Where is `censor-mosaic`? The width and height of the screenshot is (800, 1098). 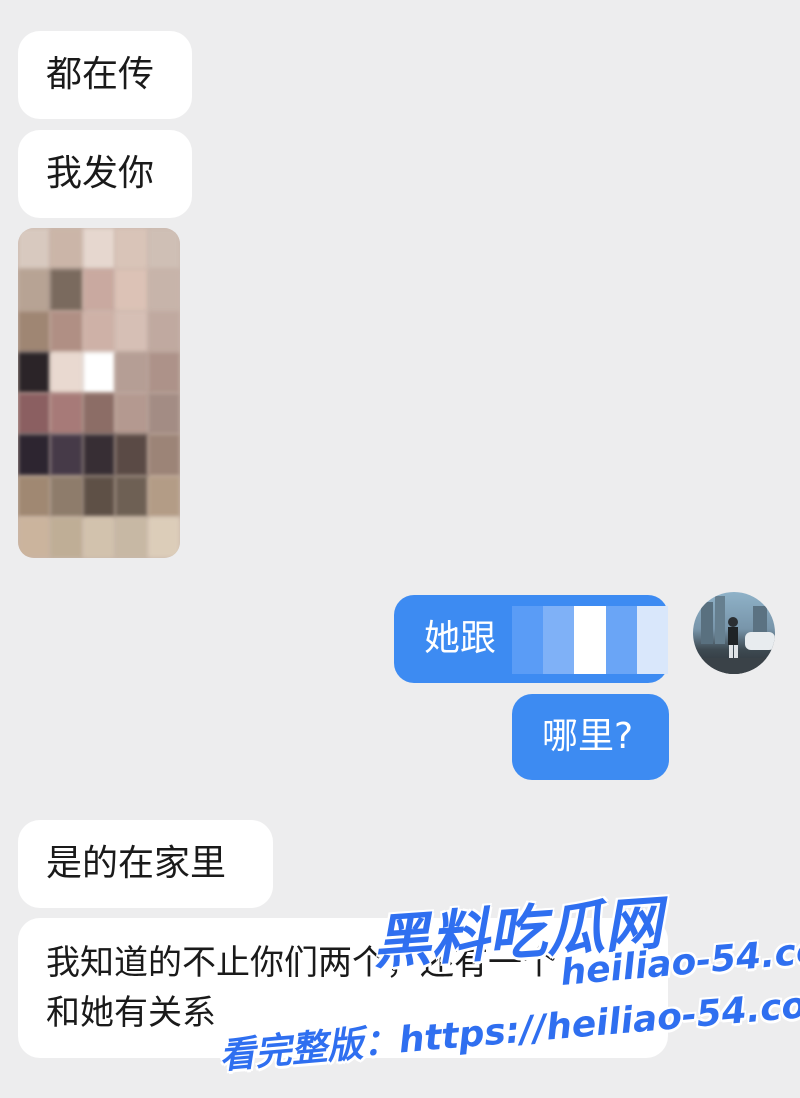
censor-mosaic is located at coordinates (590, 640).